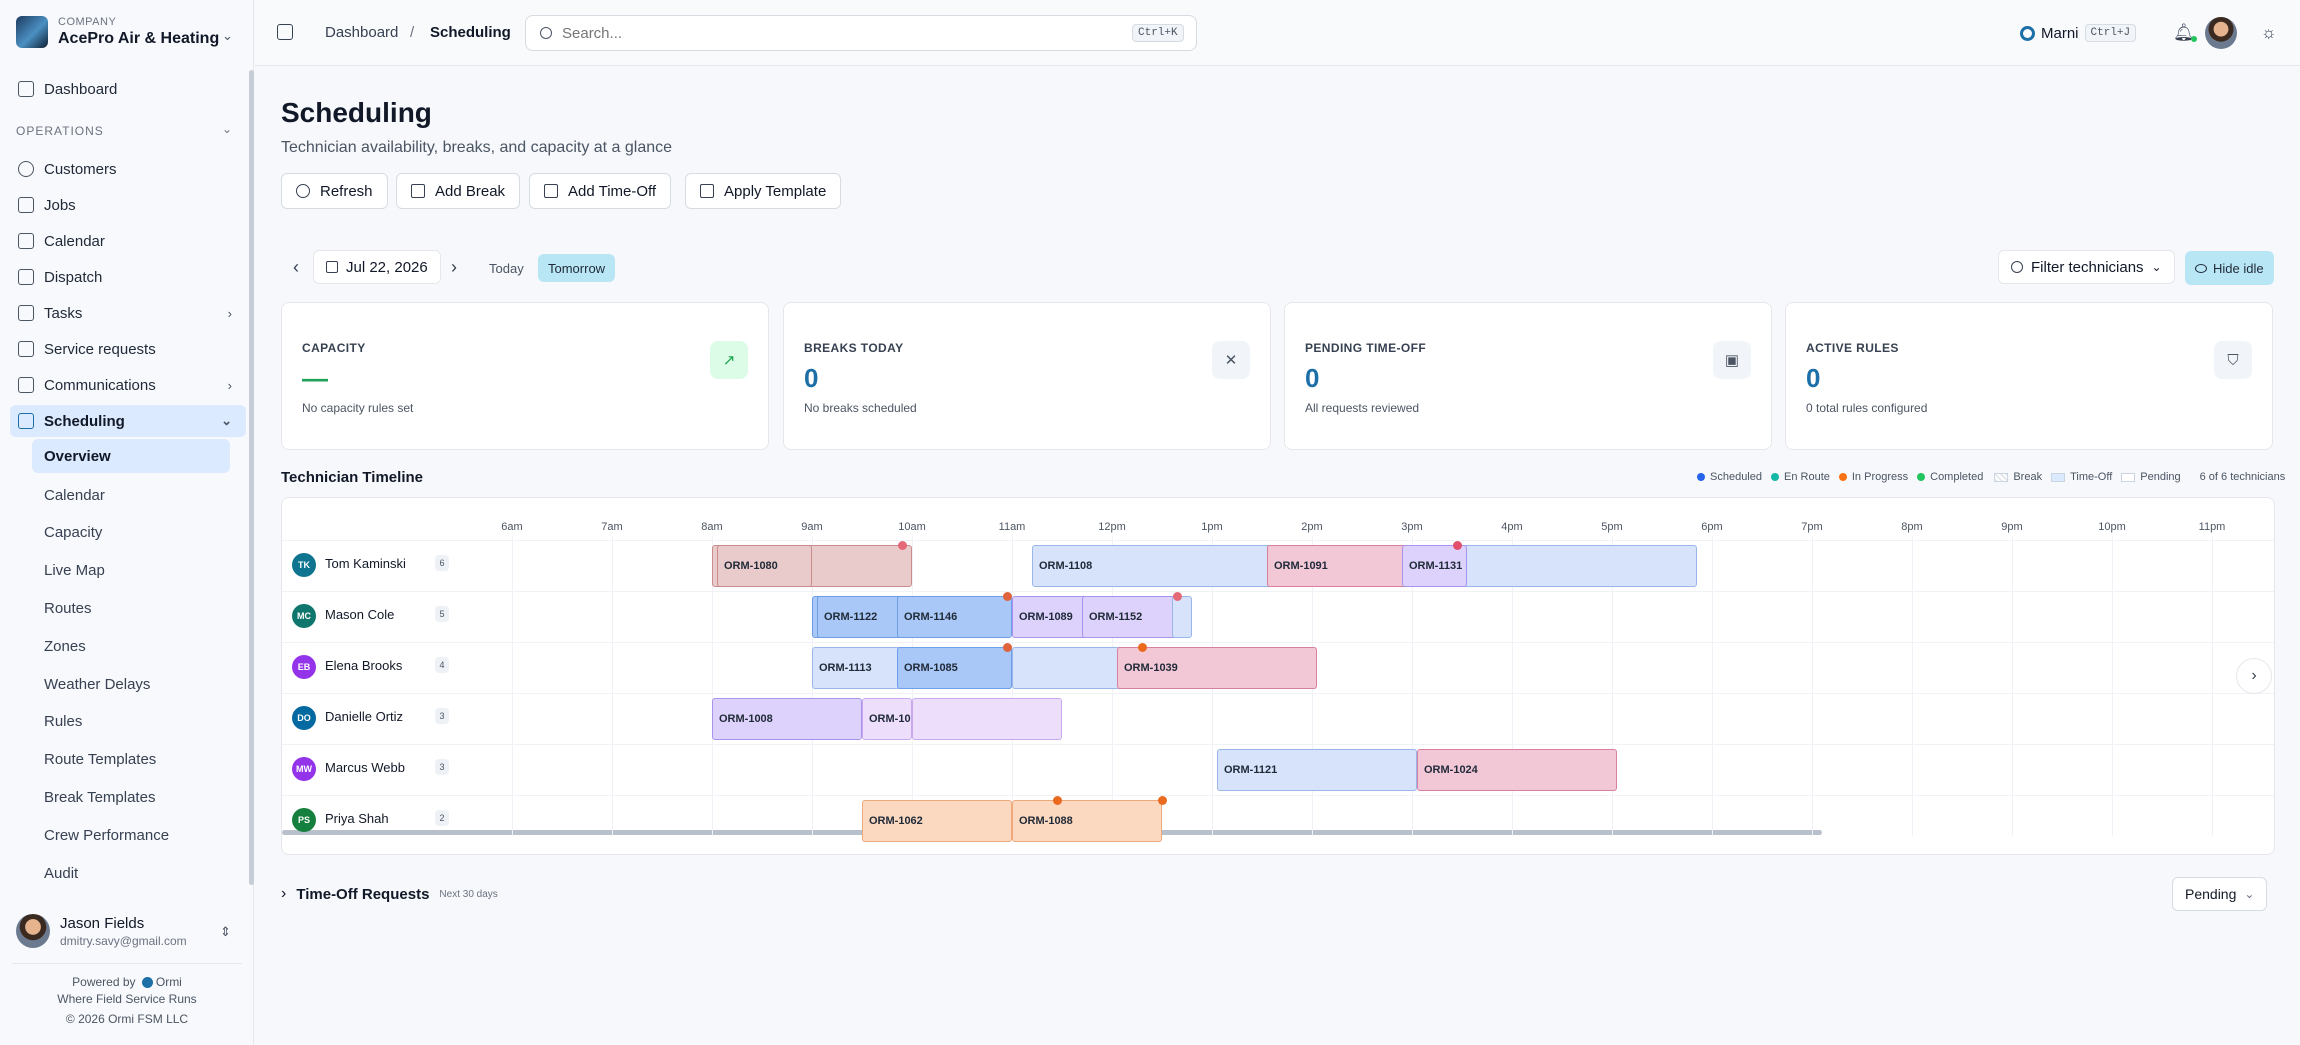 The image size is (2300, 1045). What do you see at coordinates (1434, 566) in the screenshot?
I see `job-block: ORM-1131` at bounding box center [1434, 566].